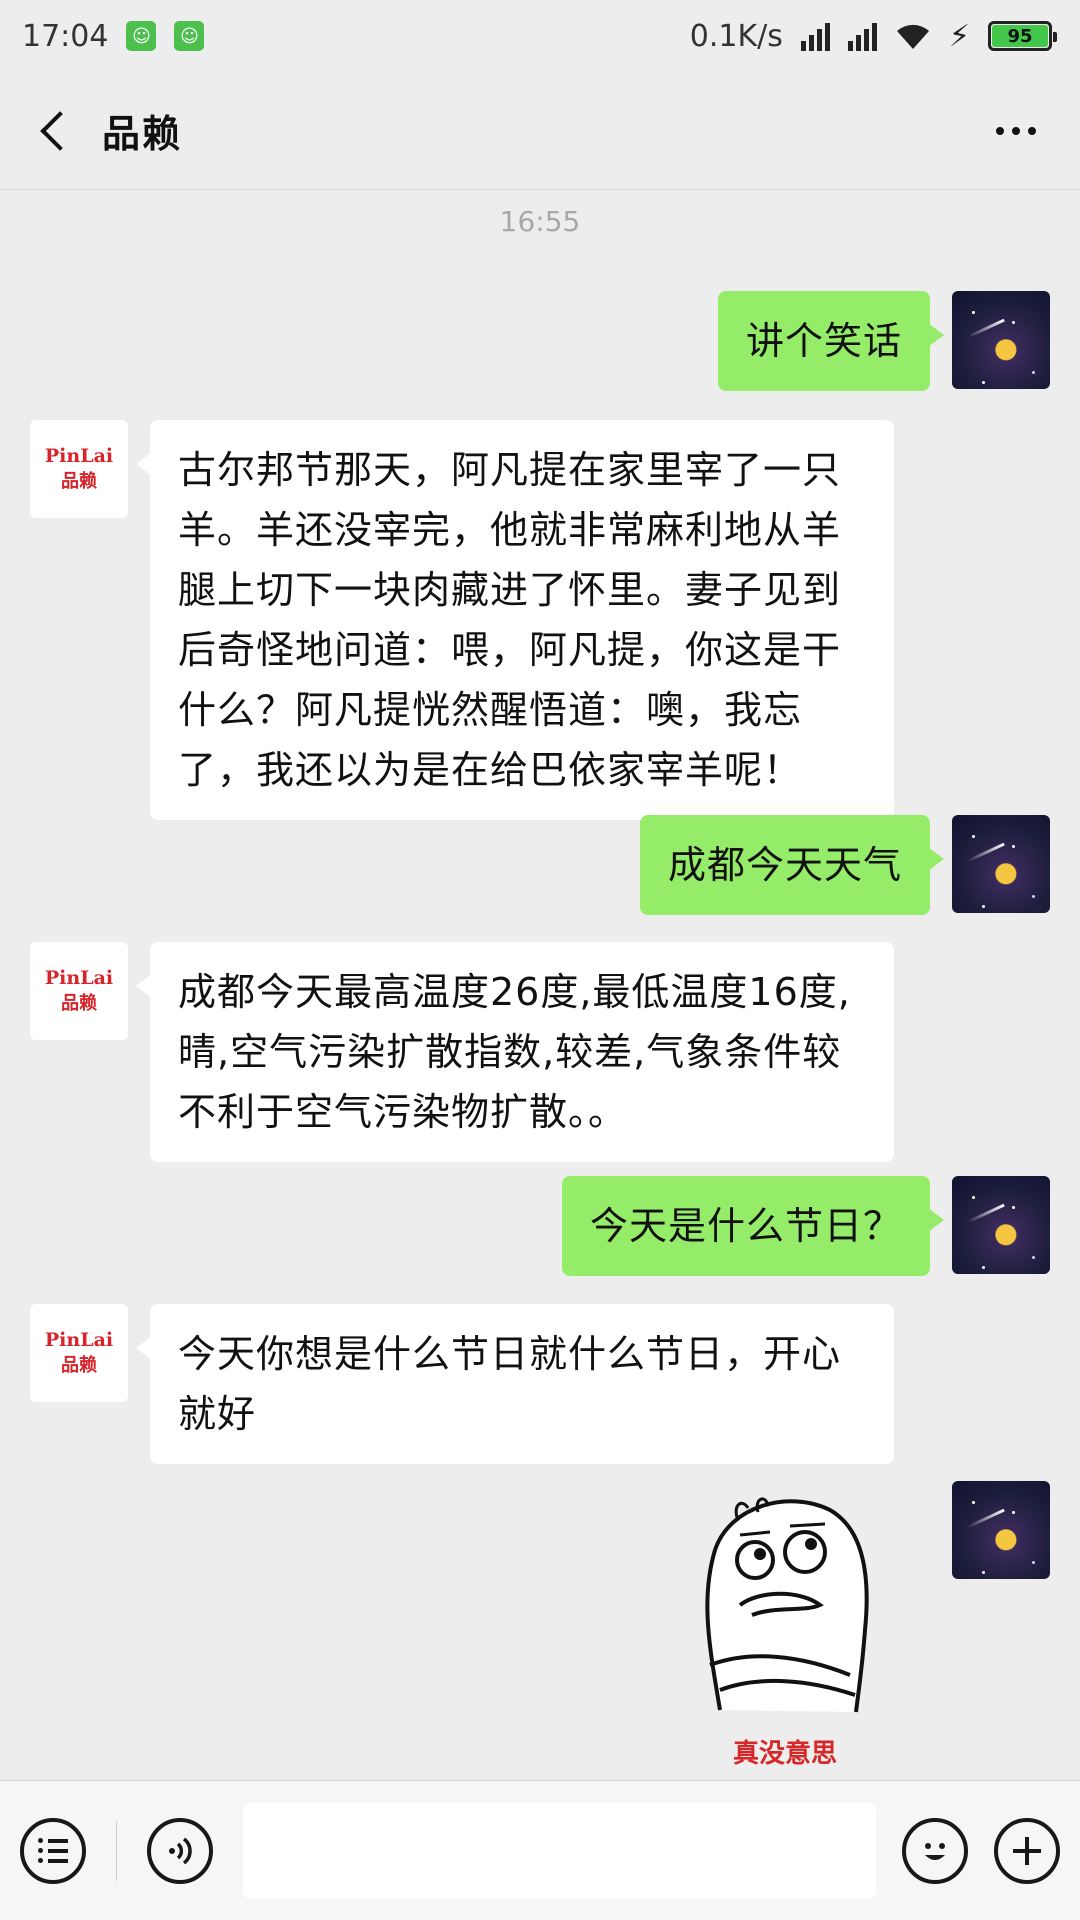 The width and height of the screenshot is (1080, 1920). I want to click on message-bubble-sent: 今天是什么节日？, so click(753, 1226).